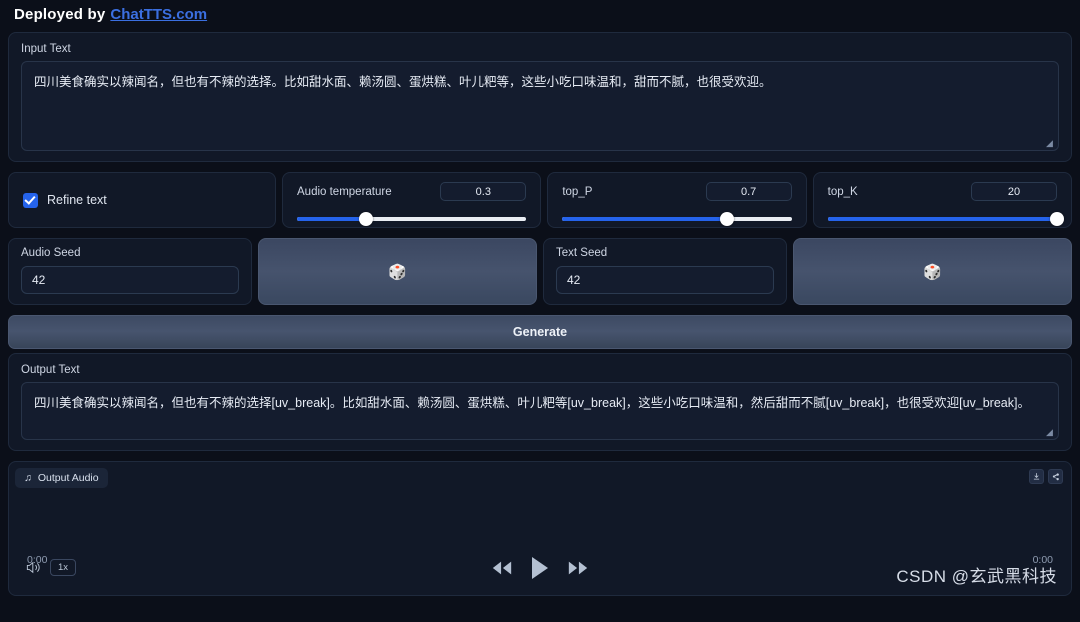 Image resolution: width=1080 pixels, height=622 pixels. I want to click on output-text-label: Output Text, so click(50, 370).